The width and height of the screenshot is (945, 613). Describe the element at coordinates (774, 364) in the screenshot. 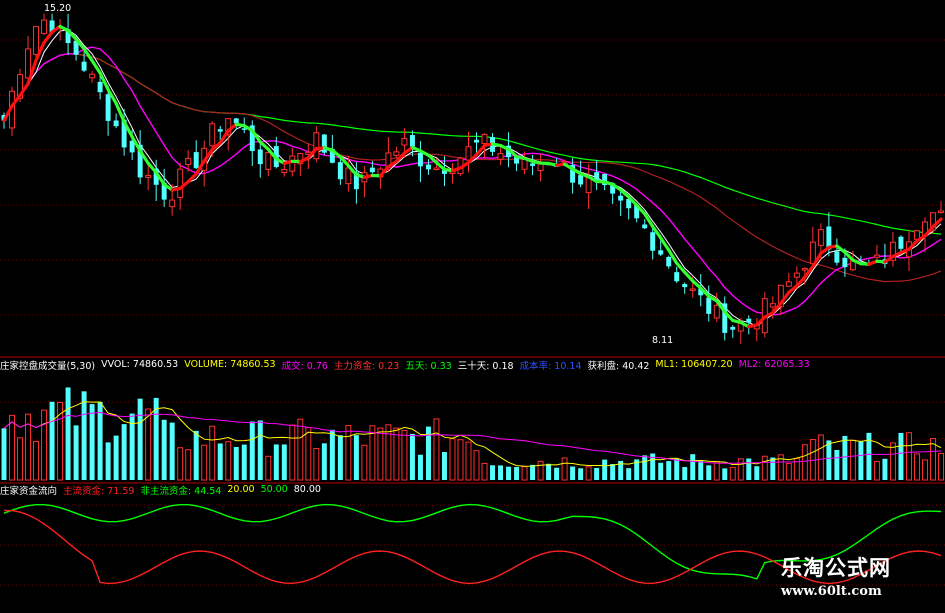

I see `ml2-value: ML2: 62065.33` at that location.